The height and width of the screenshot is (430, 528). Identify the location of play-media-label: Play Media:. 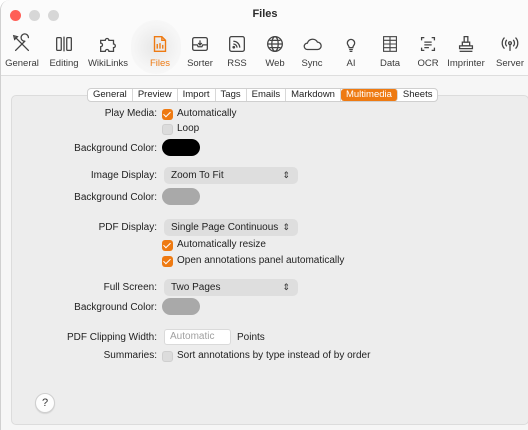
(130, 113).